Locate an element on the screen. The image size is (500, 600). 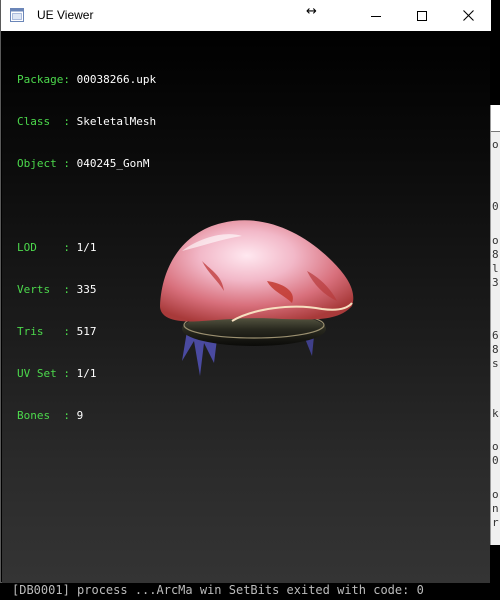
package-label: Package: is located at coordinates (43, 79).